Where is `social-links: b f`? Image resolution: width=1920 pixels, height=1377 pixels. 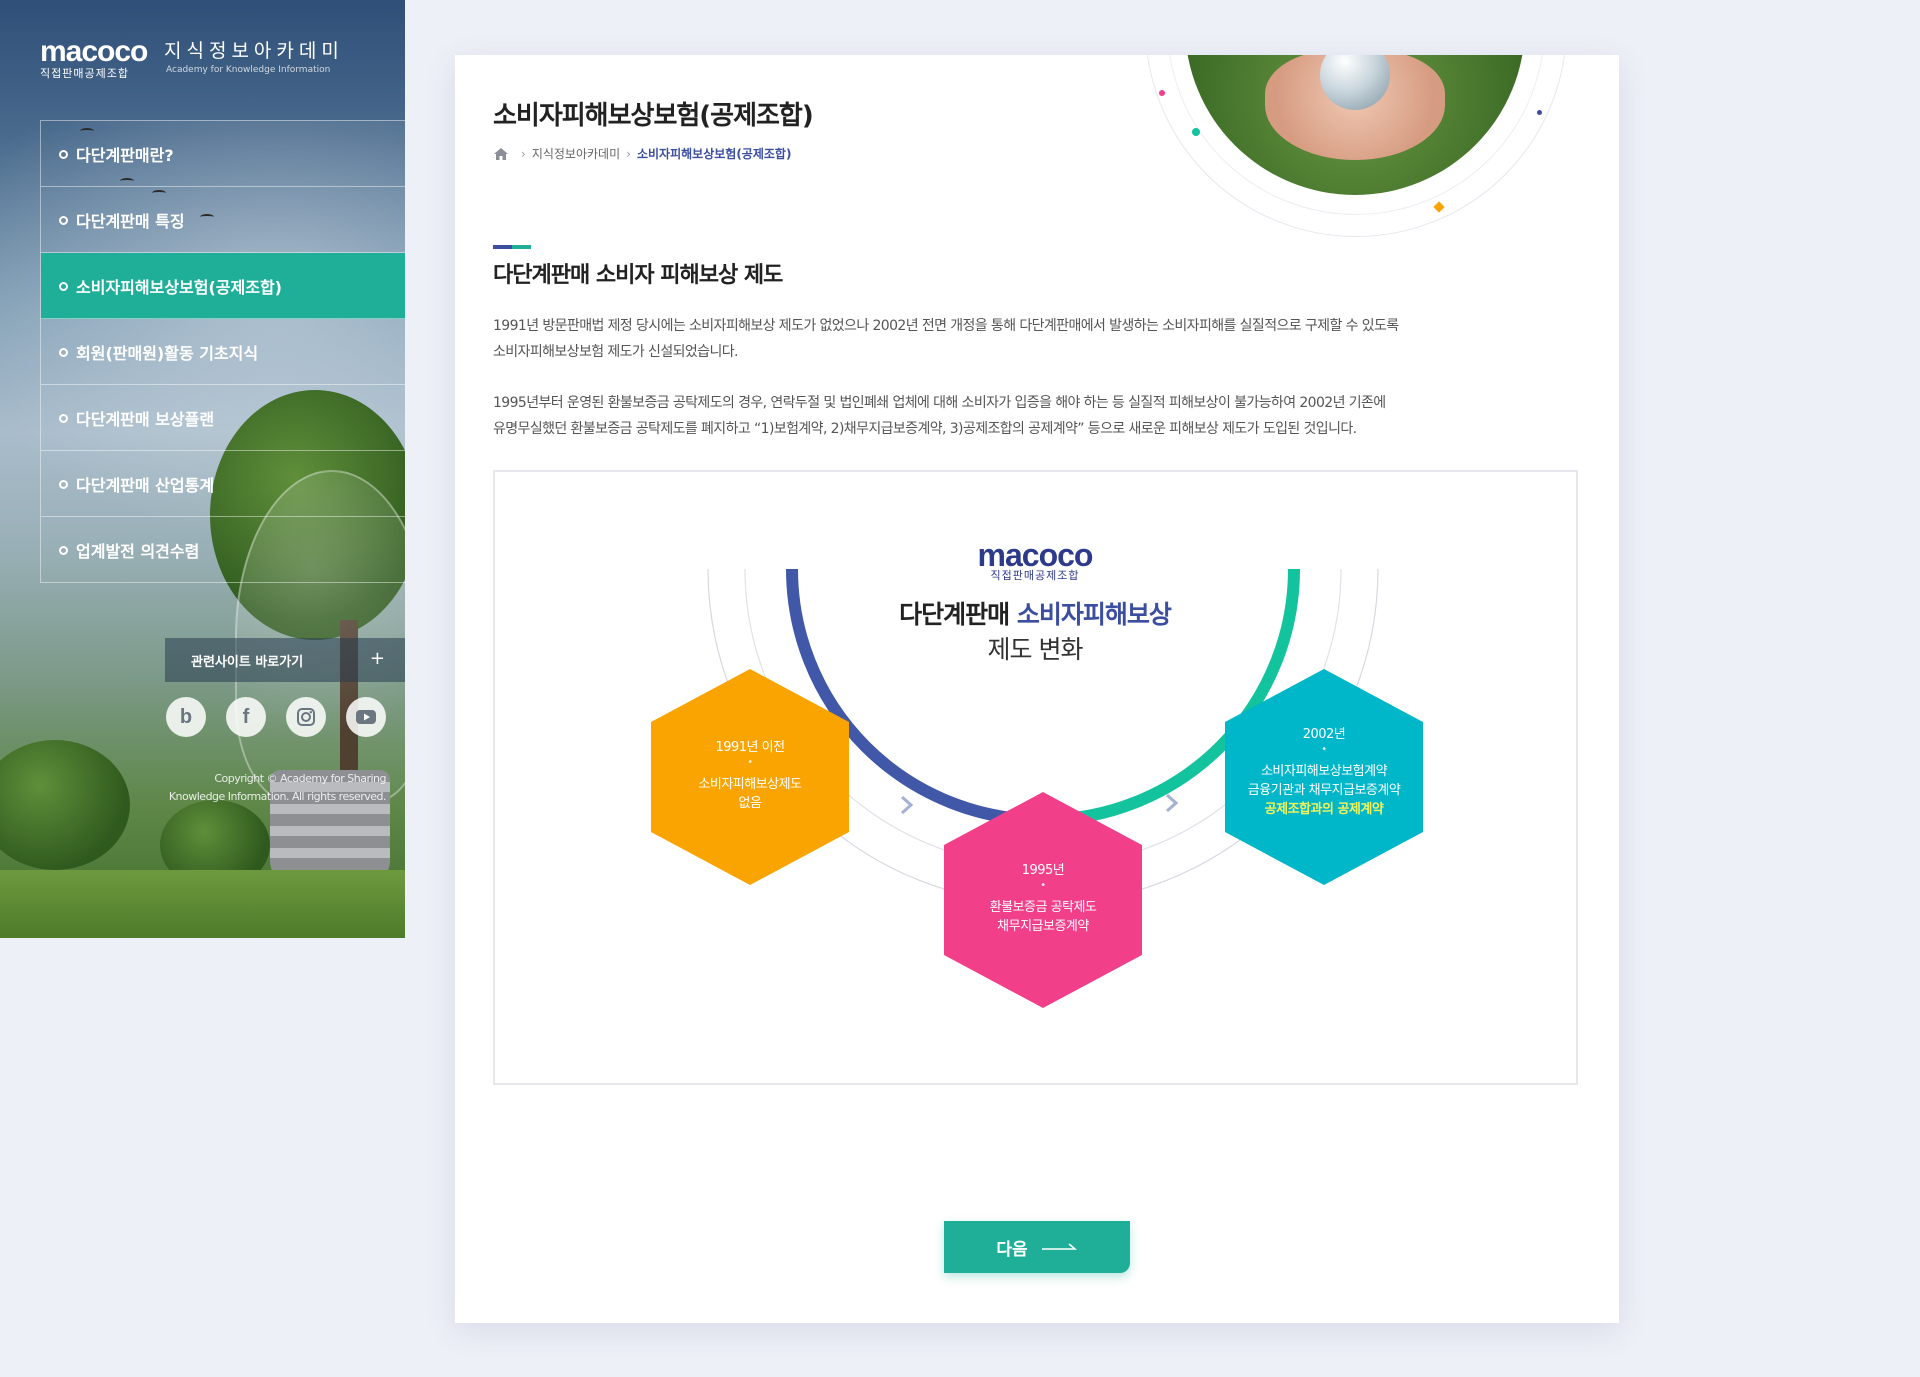 social-links: b f is located at coordinates (276, 717).